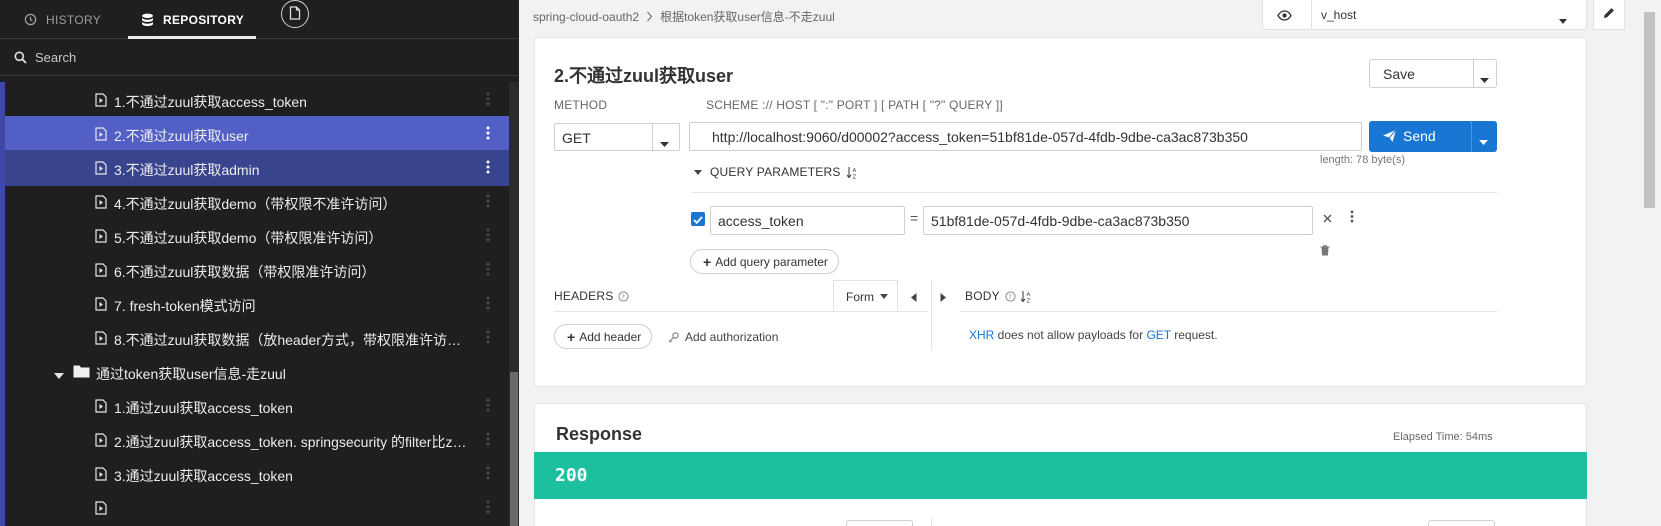 The width and height of the screenshot is (1661, 526). I want to click on add-header-button: + Add header, so click(603, 336).